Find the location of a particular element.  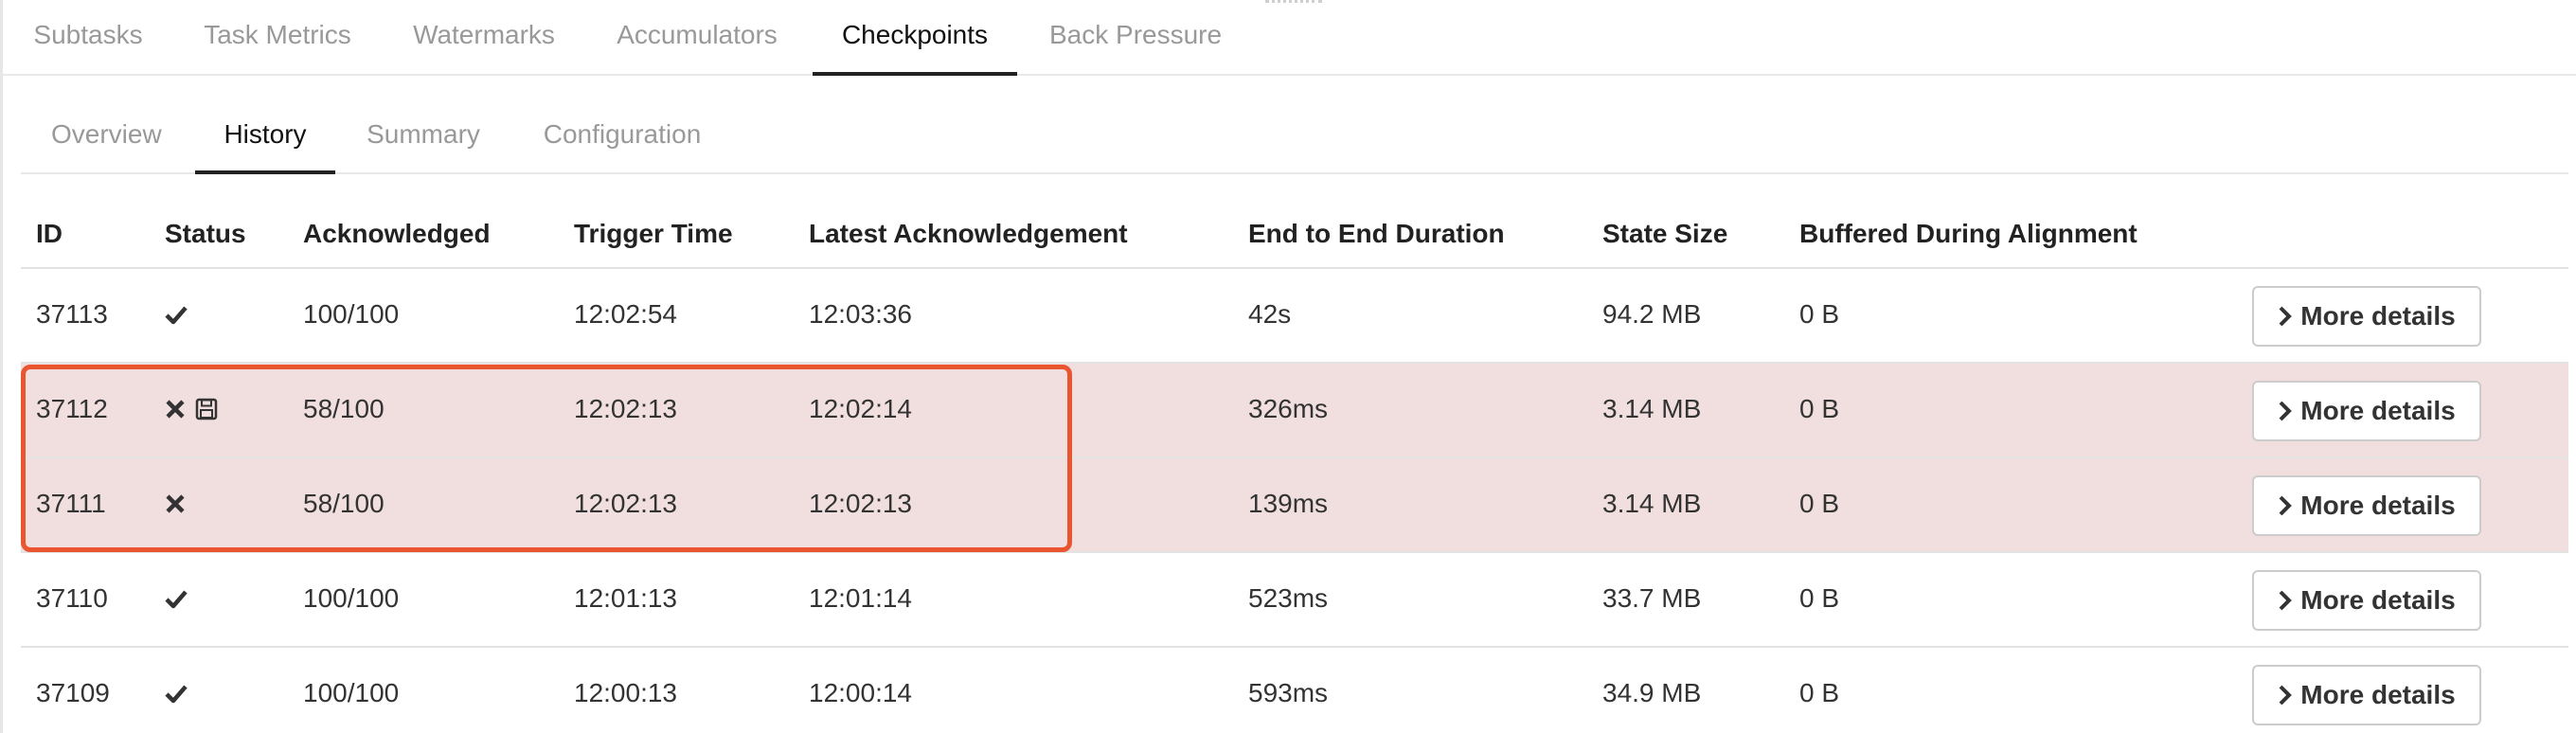

subtab-summary: Summary is located at coordinates (423, 136).